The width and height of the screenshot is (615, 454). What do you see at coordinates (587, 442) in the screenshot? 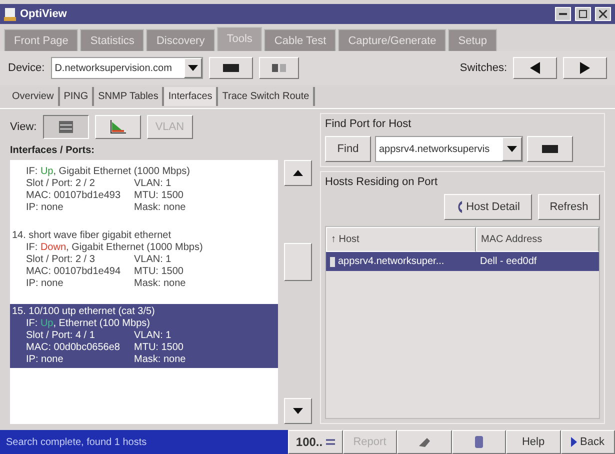
I see `back-button: Back` at bounding box center [587, 442].